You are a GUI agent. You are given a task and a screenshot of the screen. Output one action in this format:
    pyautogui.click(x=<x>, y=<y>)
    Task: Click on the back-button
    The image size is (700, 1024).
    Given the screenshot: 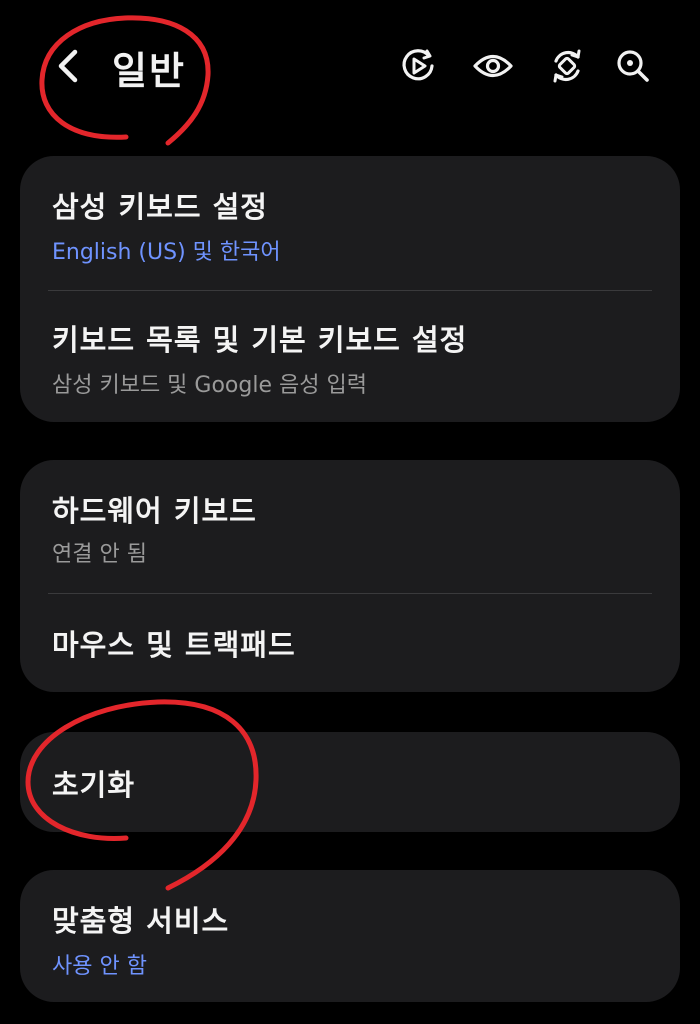 What is the action you would take?
    pyautogui.click(x=68, y=66)
    